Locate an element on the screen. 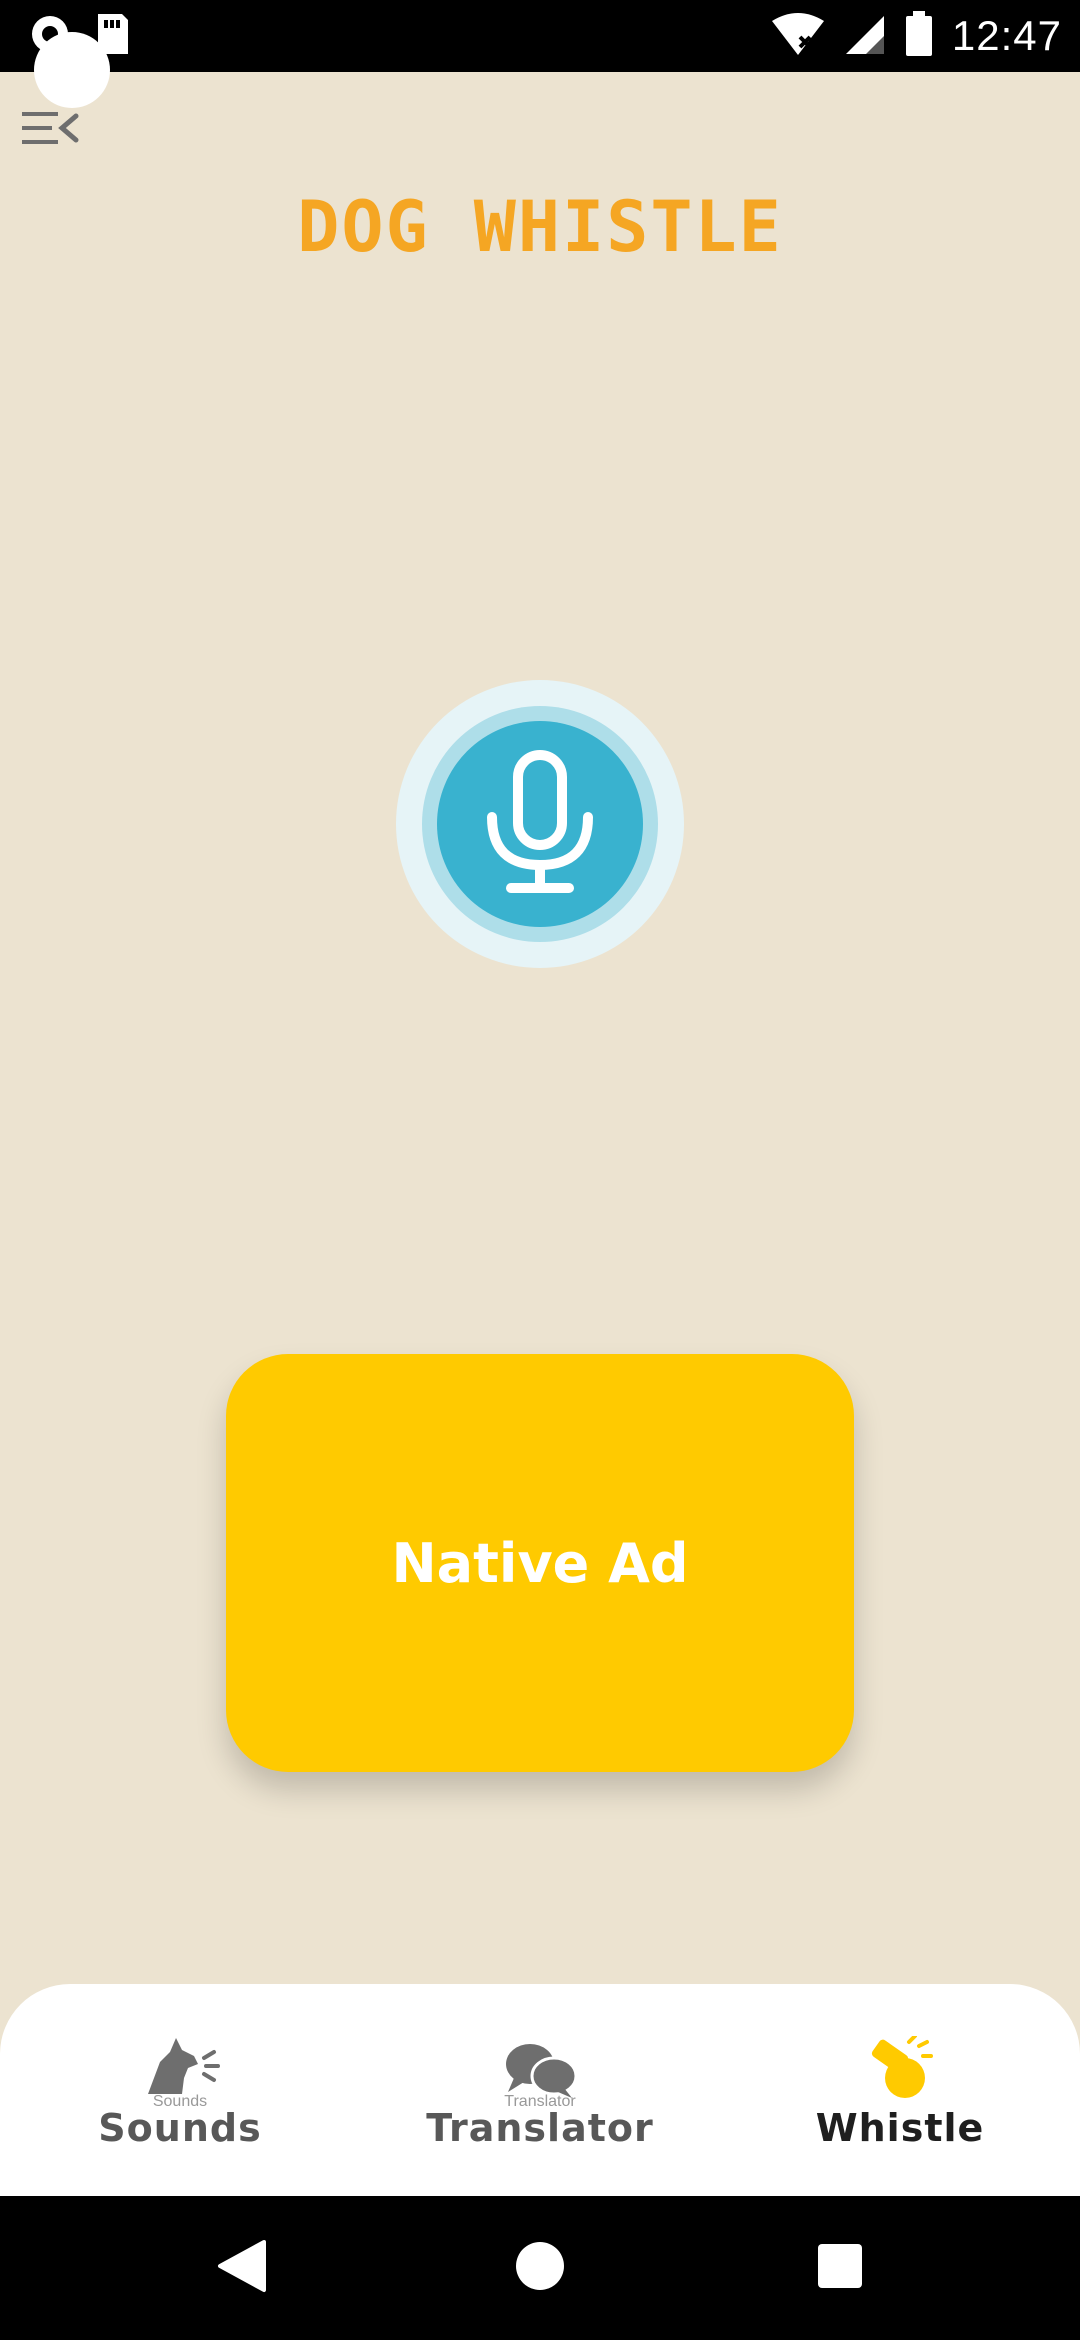 This screenshot has width=1080, height=2340. nav-item-translator: Translator Translator is located at coordinates (540, 2090).